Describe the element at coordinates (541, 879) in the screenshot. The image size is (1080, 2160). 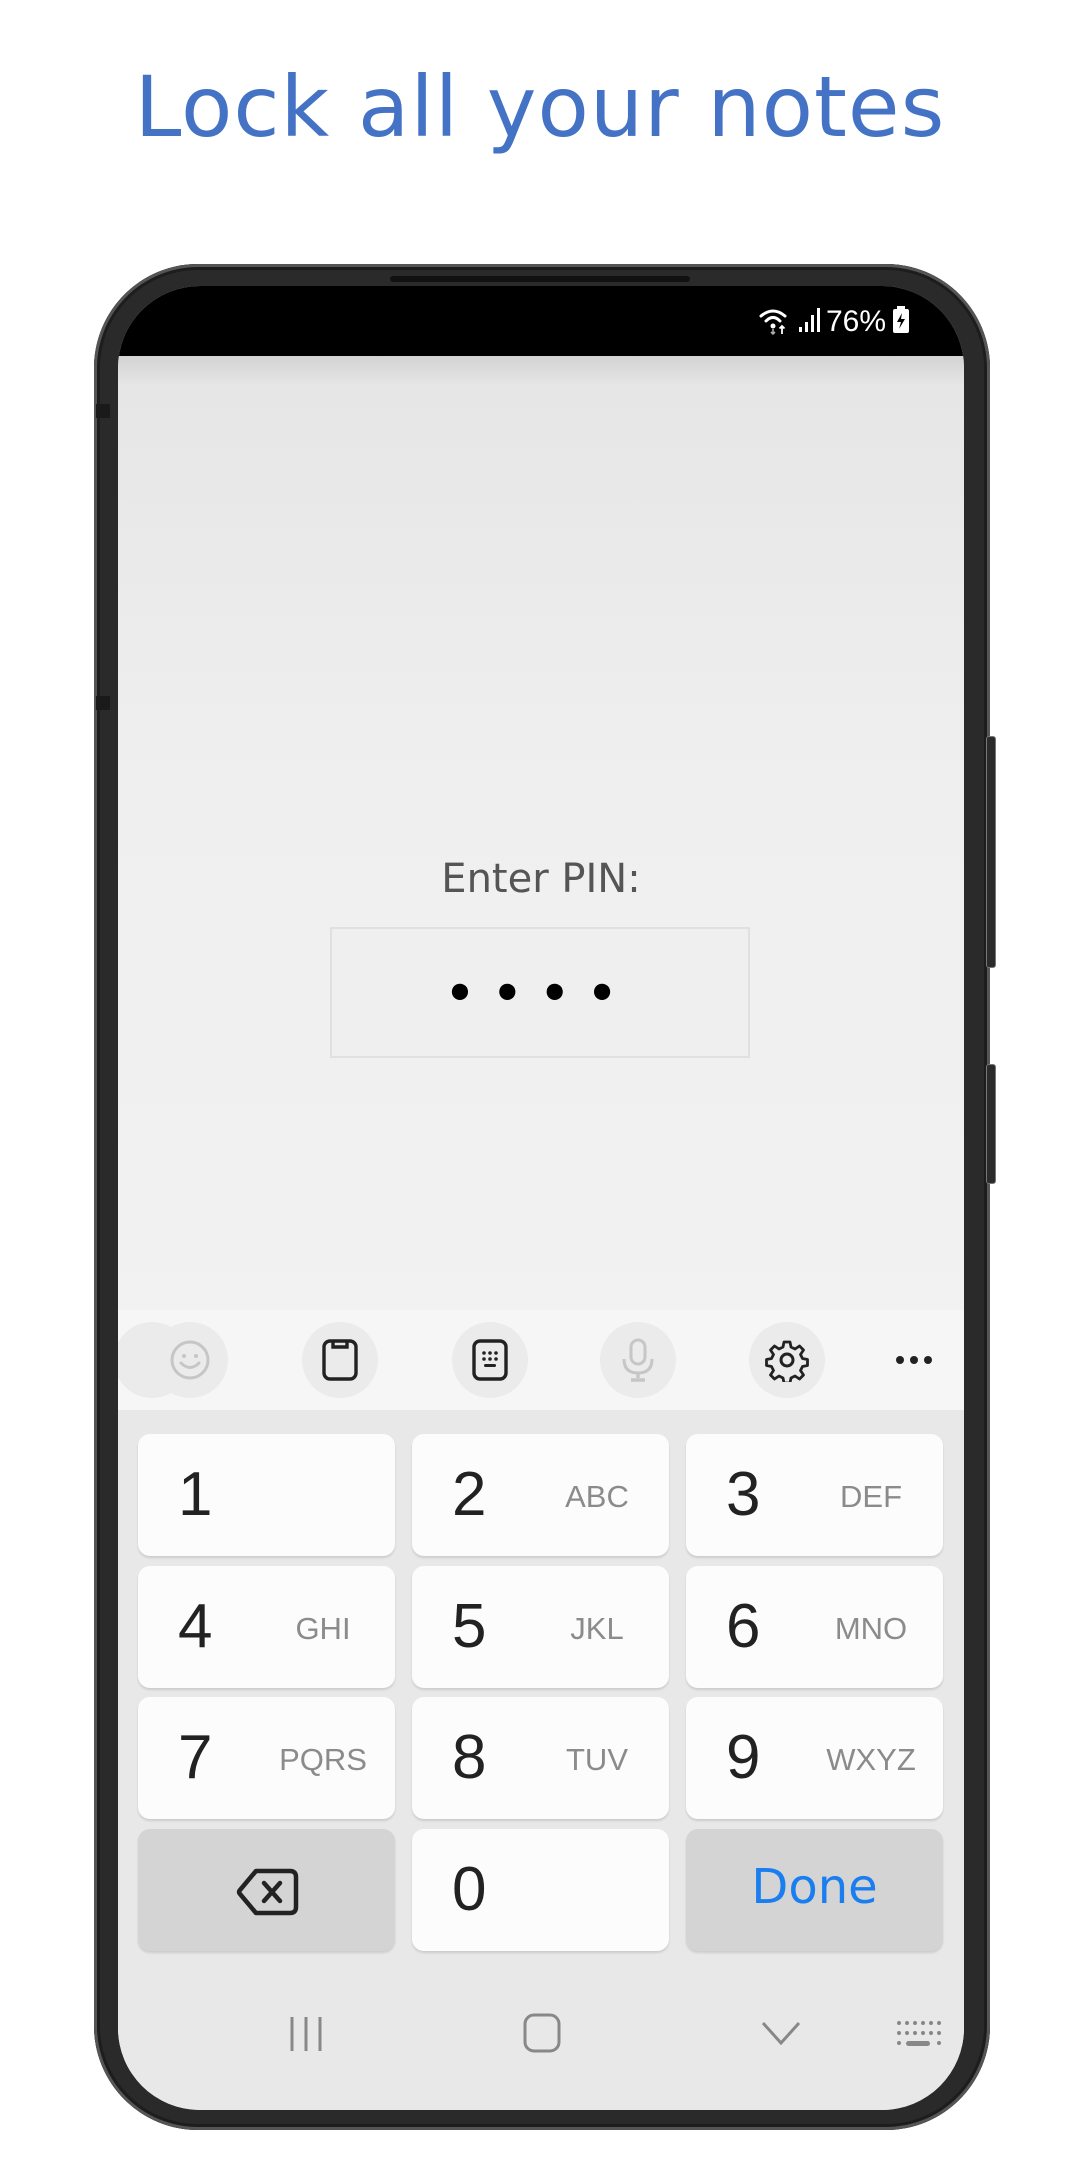
I see `pin-label: Enter PIN:` at that location.